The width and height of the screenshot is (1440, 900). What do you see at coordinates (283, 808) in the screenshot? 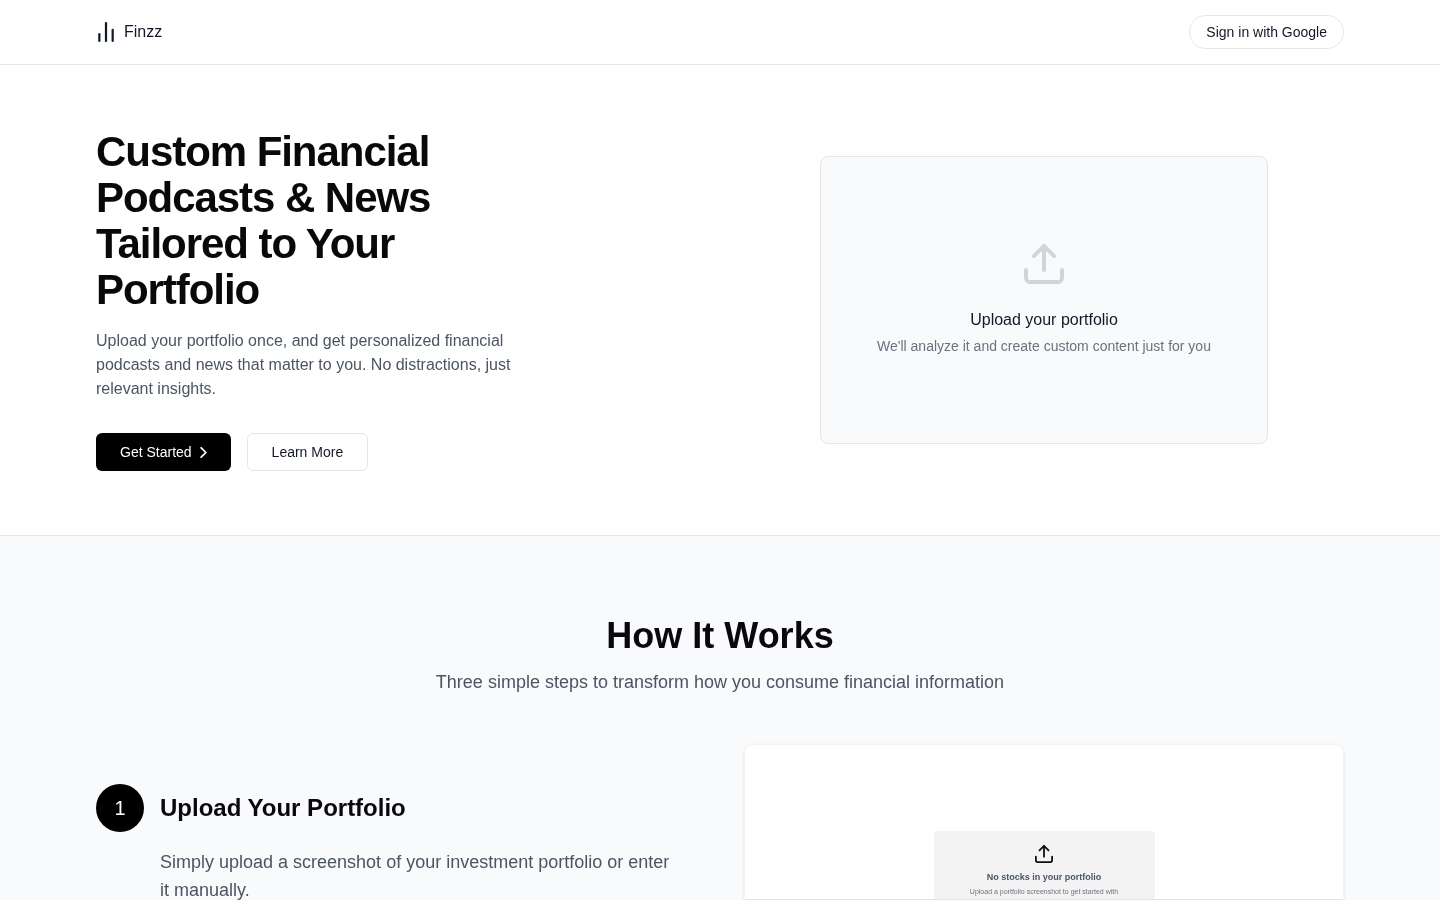
I see `step-title: Upload Your Portfolio` at bounding box center [283, 808].